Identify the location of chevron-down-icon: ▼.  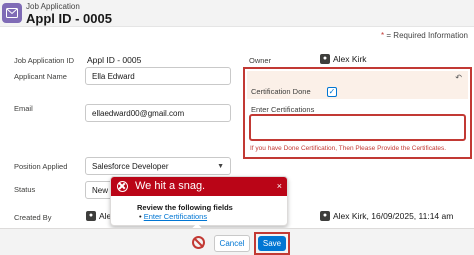
(220, 166).